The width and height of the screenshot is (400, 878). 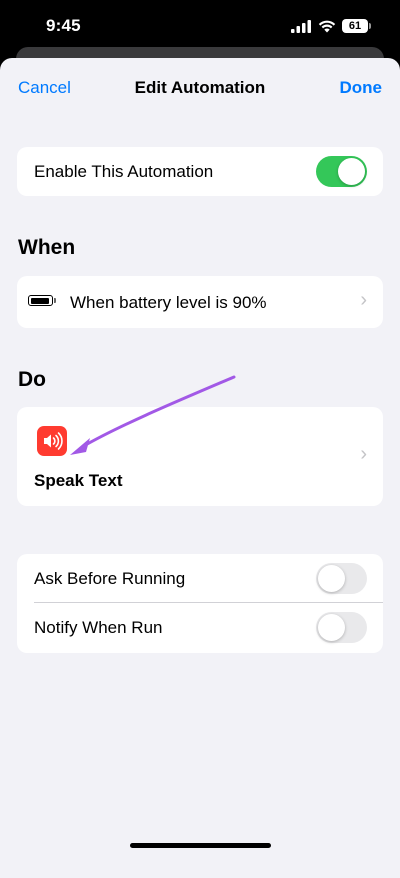 I want to click on annotation-arrow, so click(x=153, y=415).